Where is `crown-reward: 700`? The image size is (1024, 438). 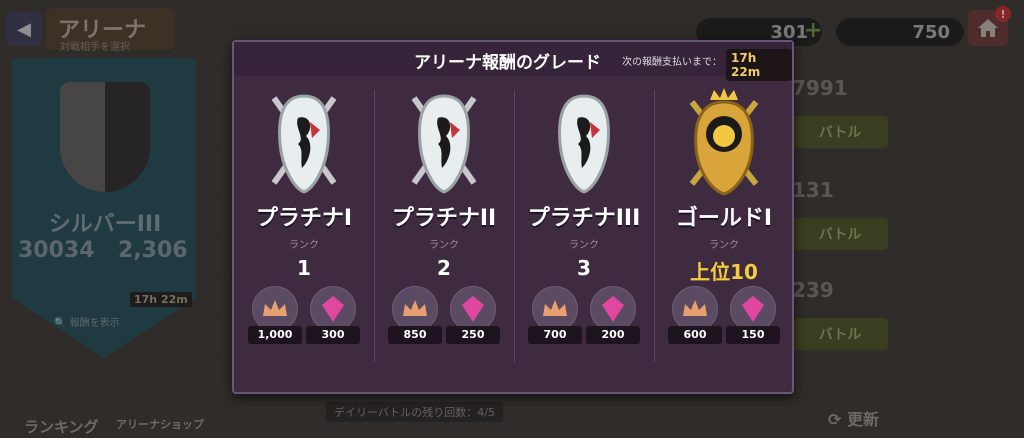 crown-reward: 700 is located at coordinates (555, 315).